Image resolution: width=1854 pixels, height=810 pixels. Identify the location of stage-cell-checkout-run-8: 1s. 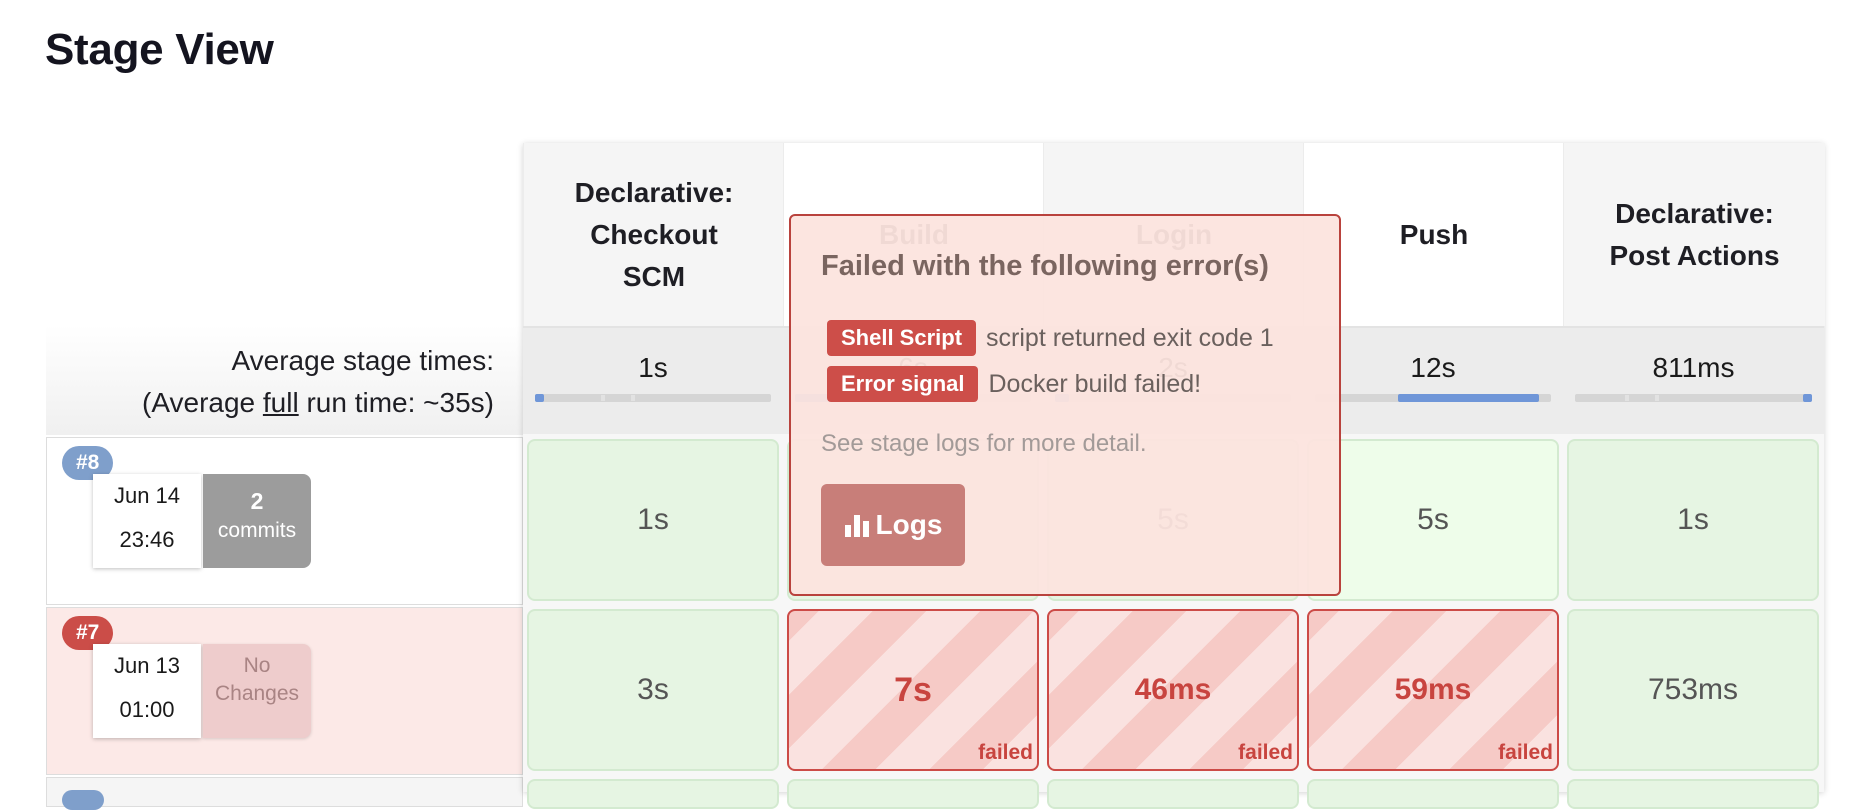
(653, 520).